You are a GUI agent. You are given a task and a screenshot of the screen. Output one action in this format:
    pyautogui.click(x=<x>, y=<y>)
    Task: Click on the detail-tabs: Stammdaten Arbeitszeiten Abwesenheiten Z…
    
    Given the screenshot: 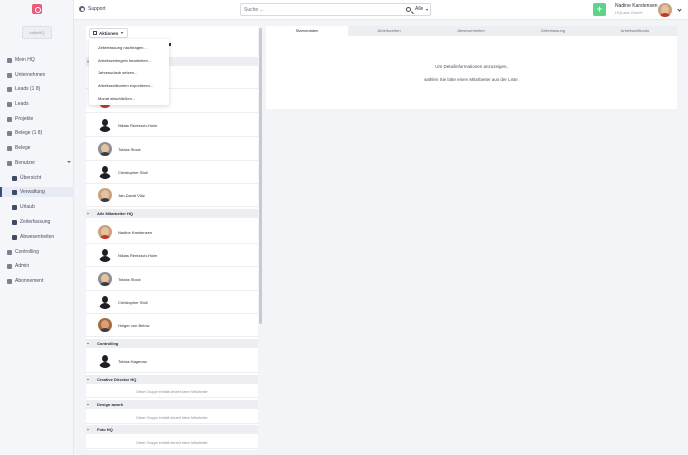 What is the action you would take?
    pyautogui.click(x=471, y=31)
    